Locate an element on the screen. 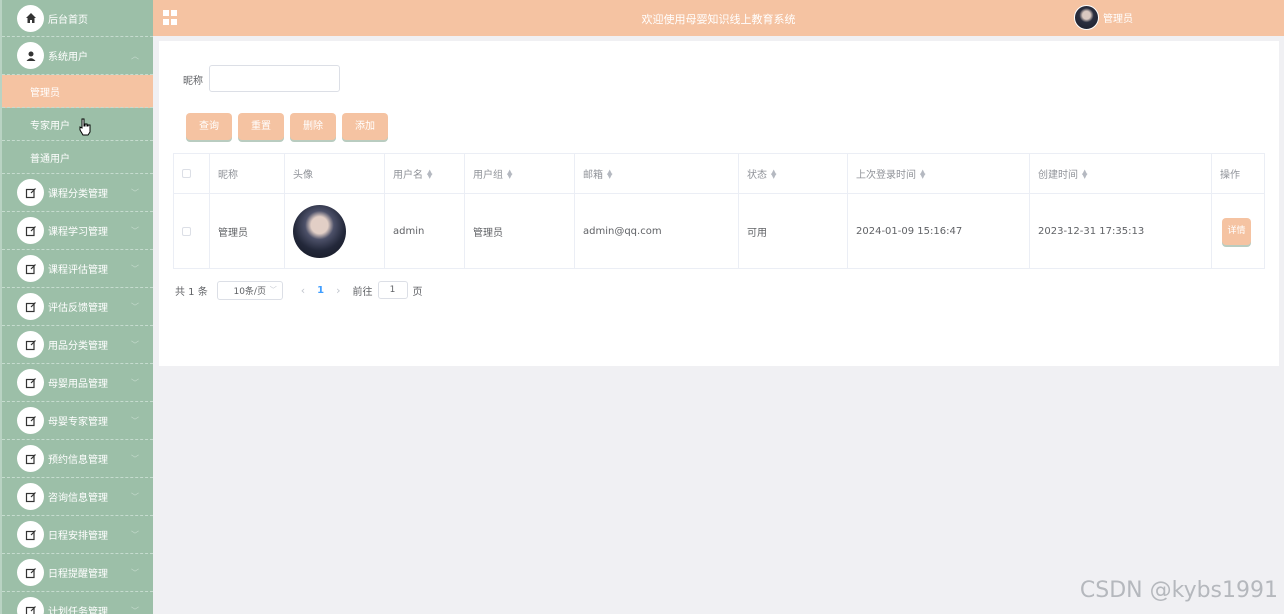 This screenshot has height=614, width=1284. header-username: 用户名 ▲ ▼ is located at coordinates (425, 173).